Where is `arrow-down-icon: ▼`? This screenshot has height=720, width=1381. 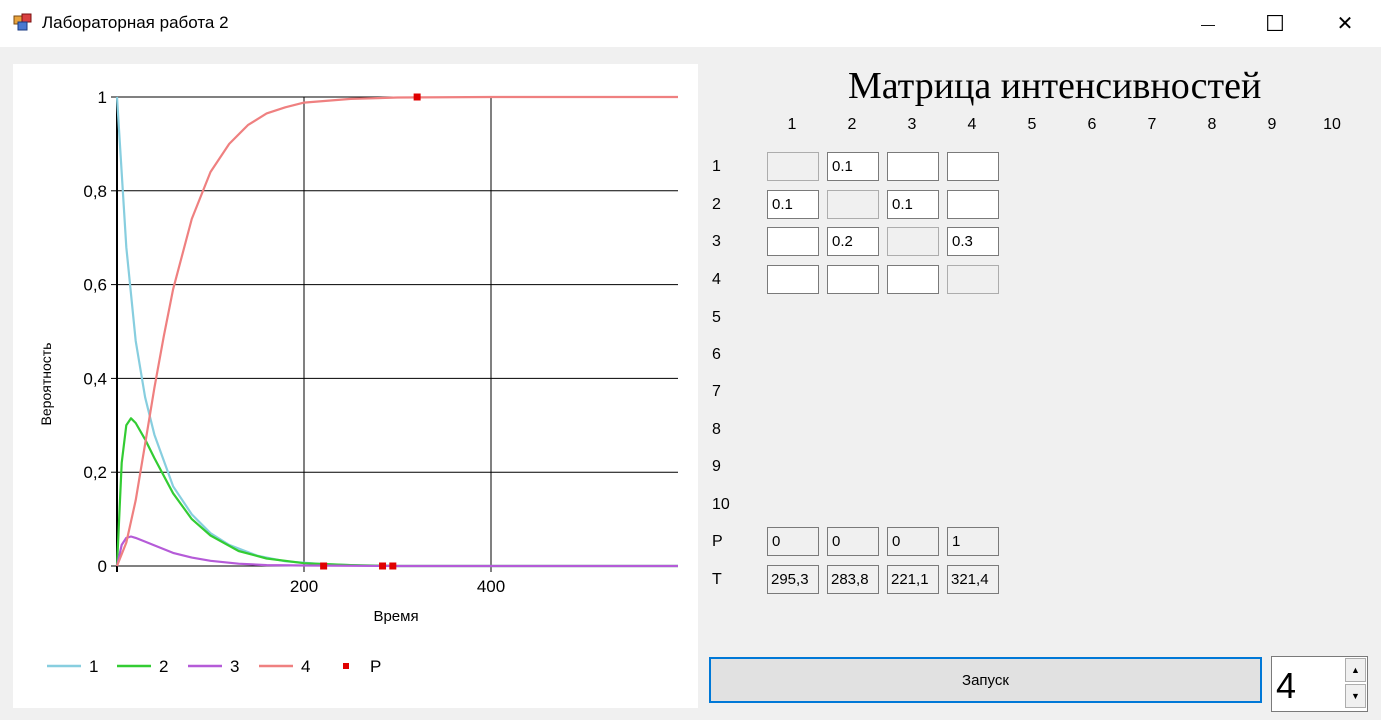 arrow-down-icon: ▼ is located at coordinates (1355, 696).